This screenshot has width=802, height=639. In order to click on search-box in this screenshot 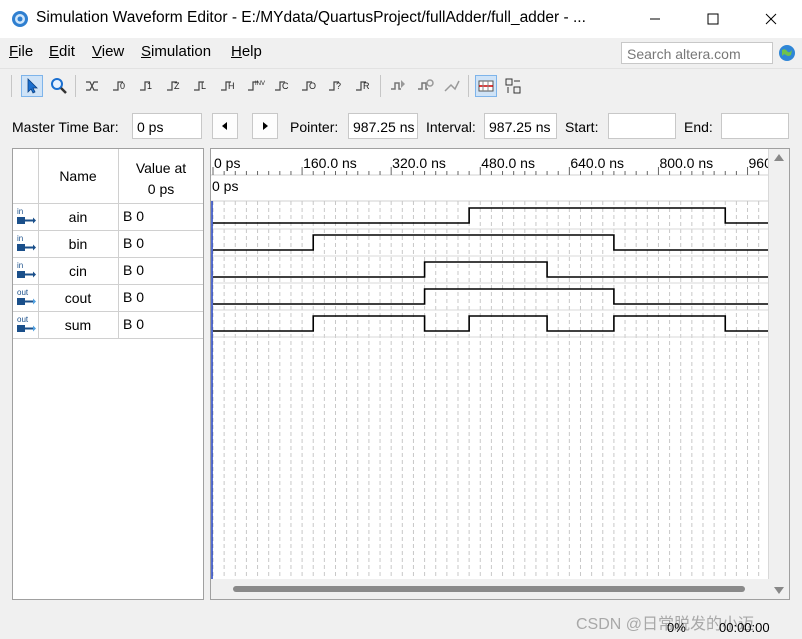, I will do `click(697, 53)`.